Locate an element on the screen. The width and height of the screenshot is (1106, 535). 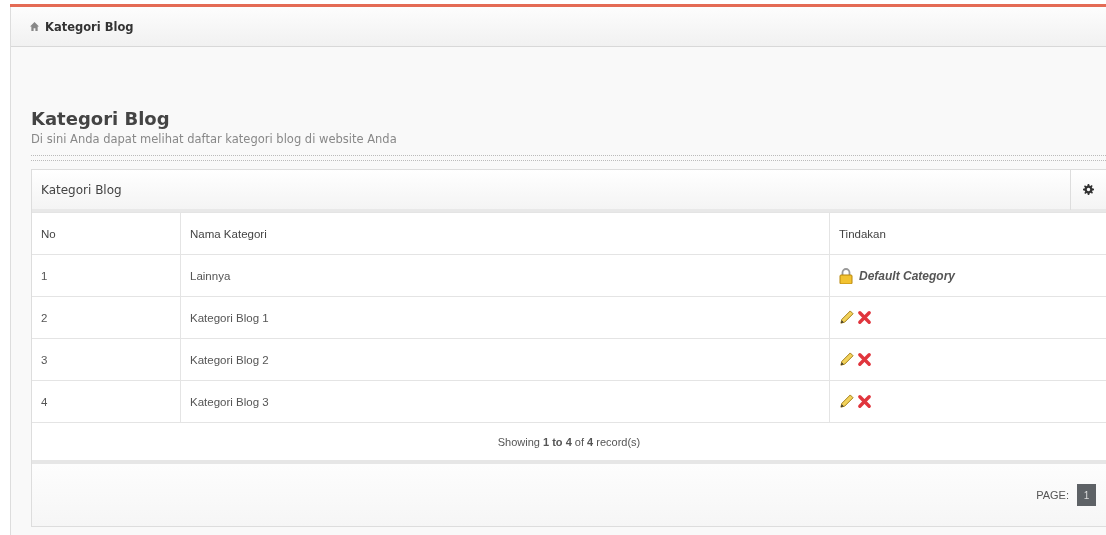
table-cell: Kategori Blog 2 is located at coordinates (505, 359).